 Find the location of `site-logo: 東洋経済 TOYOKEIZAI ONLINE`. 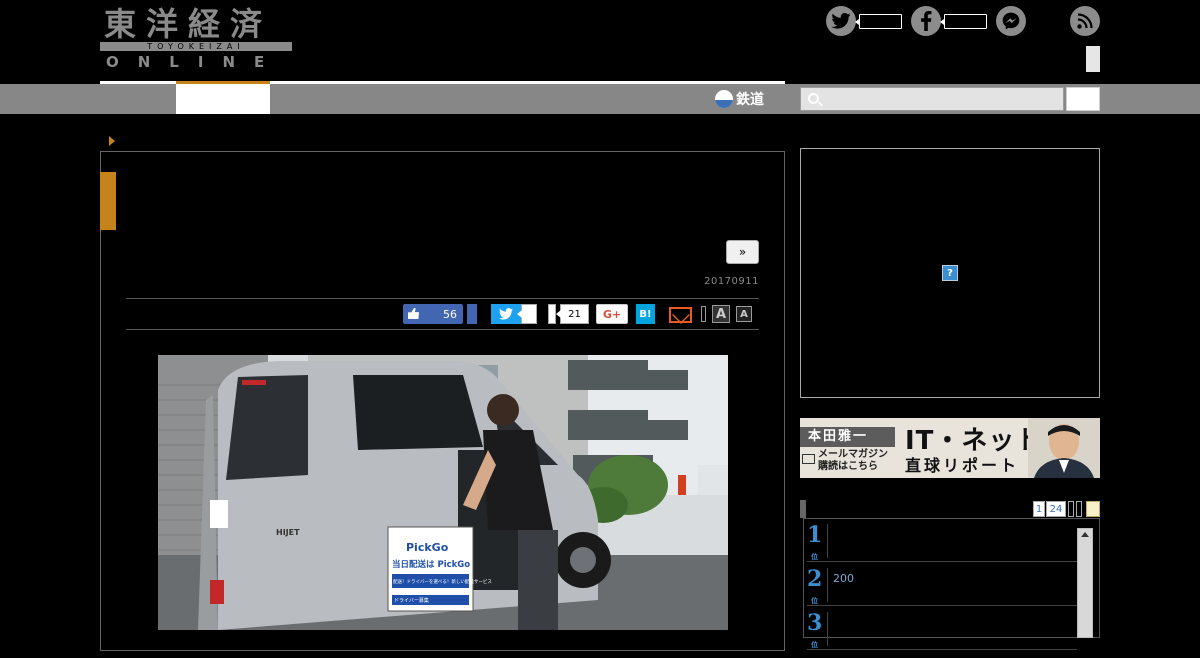

site-logo: 東洋経済 TOYOKEIZAI ONLINE is located at coordinates (196, 39).